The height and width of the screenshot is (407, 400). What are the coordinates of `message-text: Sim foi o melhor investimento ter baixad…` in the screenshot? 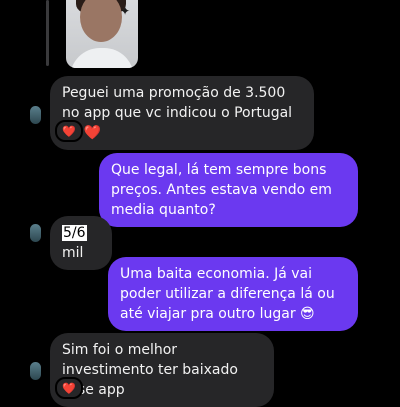 It's located at (150, 370).